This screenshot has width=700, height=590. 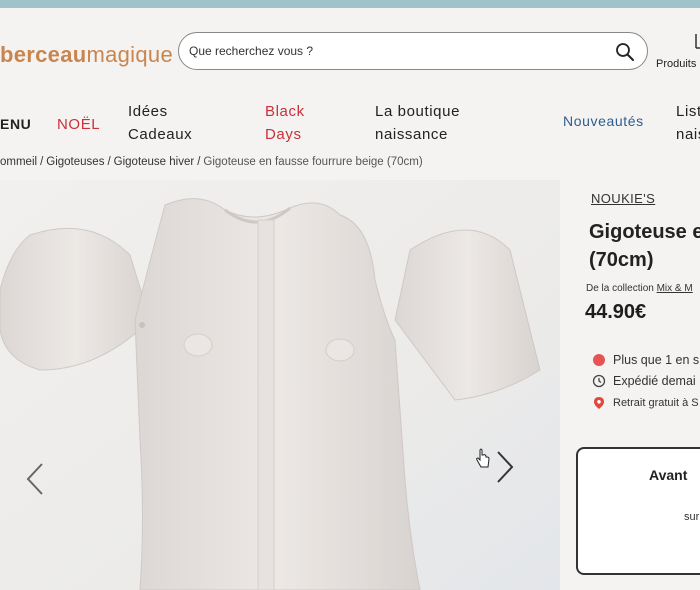 I want to click on collection-info: De la collection Mix & M, so click(x=639, y=288).